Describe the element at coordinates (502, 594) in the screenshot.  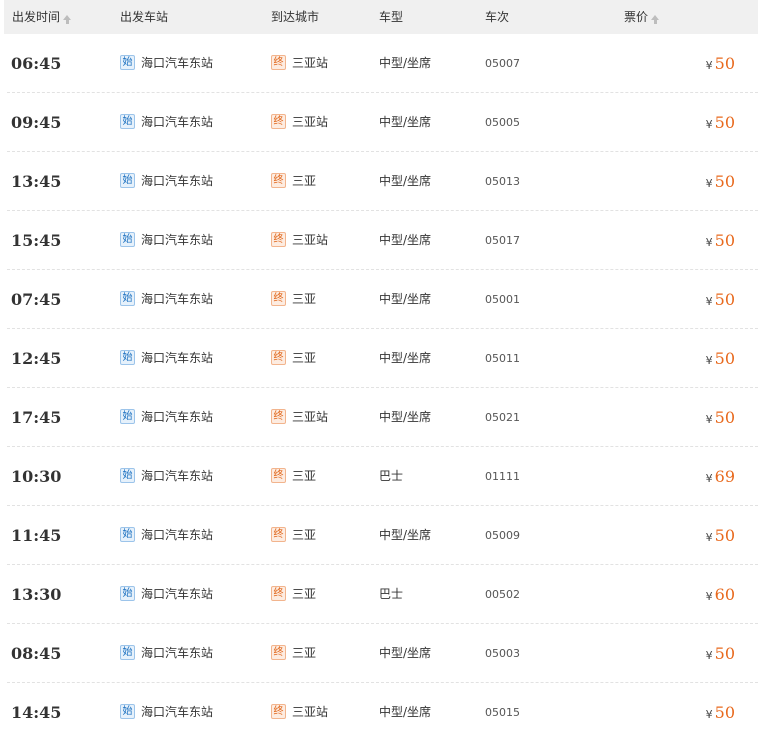
I see `trip-number: 00502` at that location.